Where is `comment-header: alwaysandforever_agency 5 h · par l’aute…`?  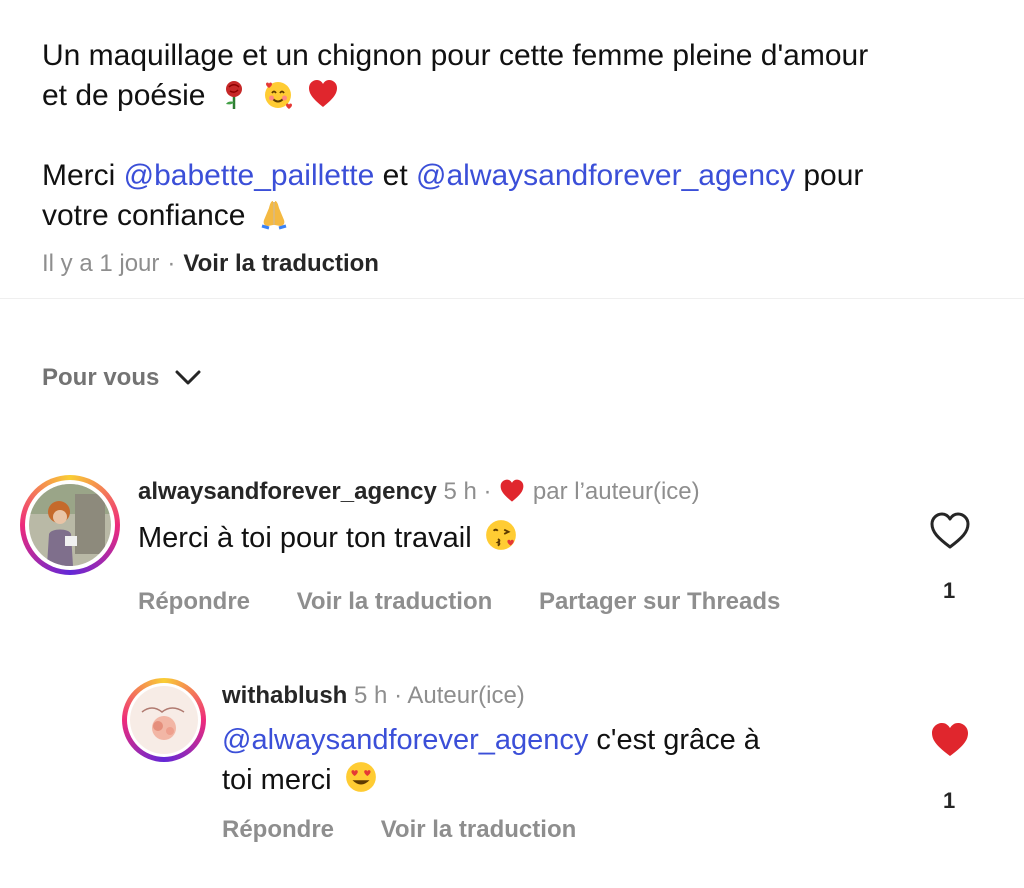 comment-header: alwaysandforever_agency 5 h · par l’aute… is located at coordinates (419, 492).